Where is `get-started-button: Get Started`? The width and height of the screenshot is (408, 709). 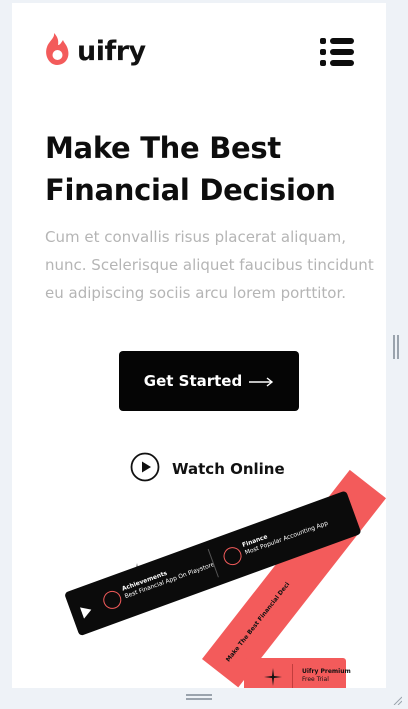 get-started-button: Get Started is located at coordinates (209, 381).